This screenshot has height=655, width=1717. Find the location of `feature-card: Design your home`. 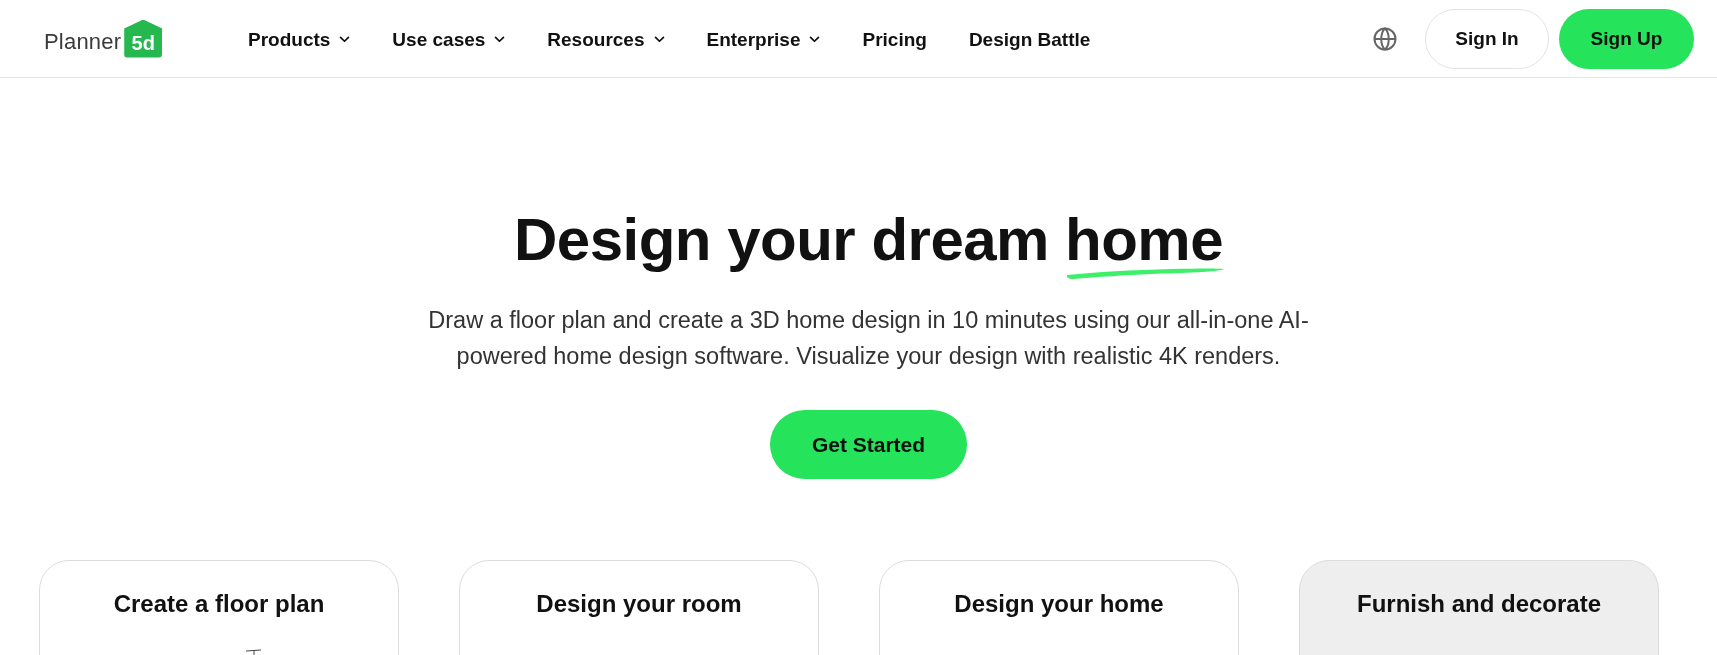

feature-card: Design your home is located at coordinates (1059, 607).